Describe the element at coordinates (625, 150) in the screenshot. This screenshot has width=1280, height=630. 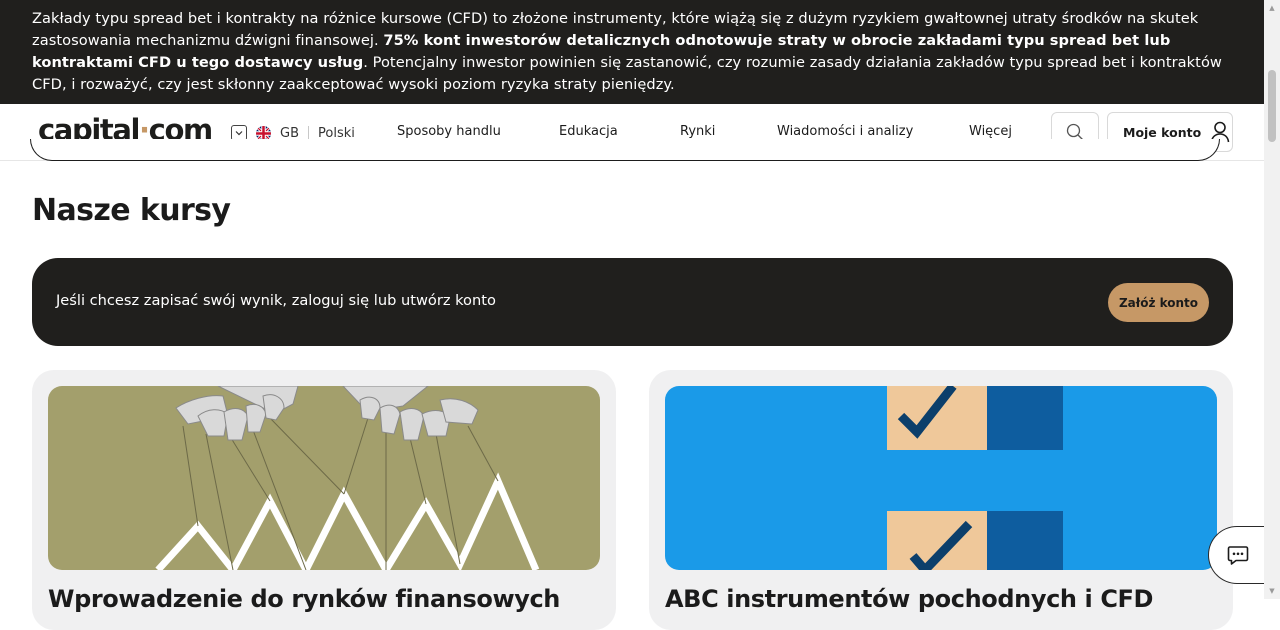
I see `previous-section-edge` at that location.